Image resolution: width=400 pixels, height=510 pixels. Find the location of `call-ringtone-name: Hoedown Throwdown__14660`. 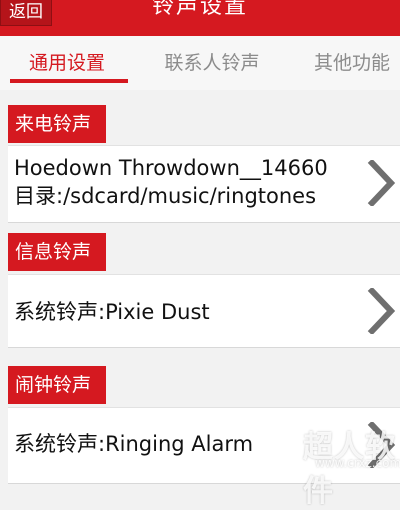

call-ringtone-name: Hoedown Throwdown__14660 is located at coordinates (171, 168).